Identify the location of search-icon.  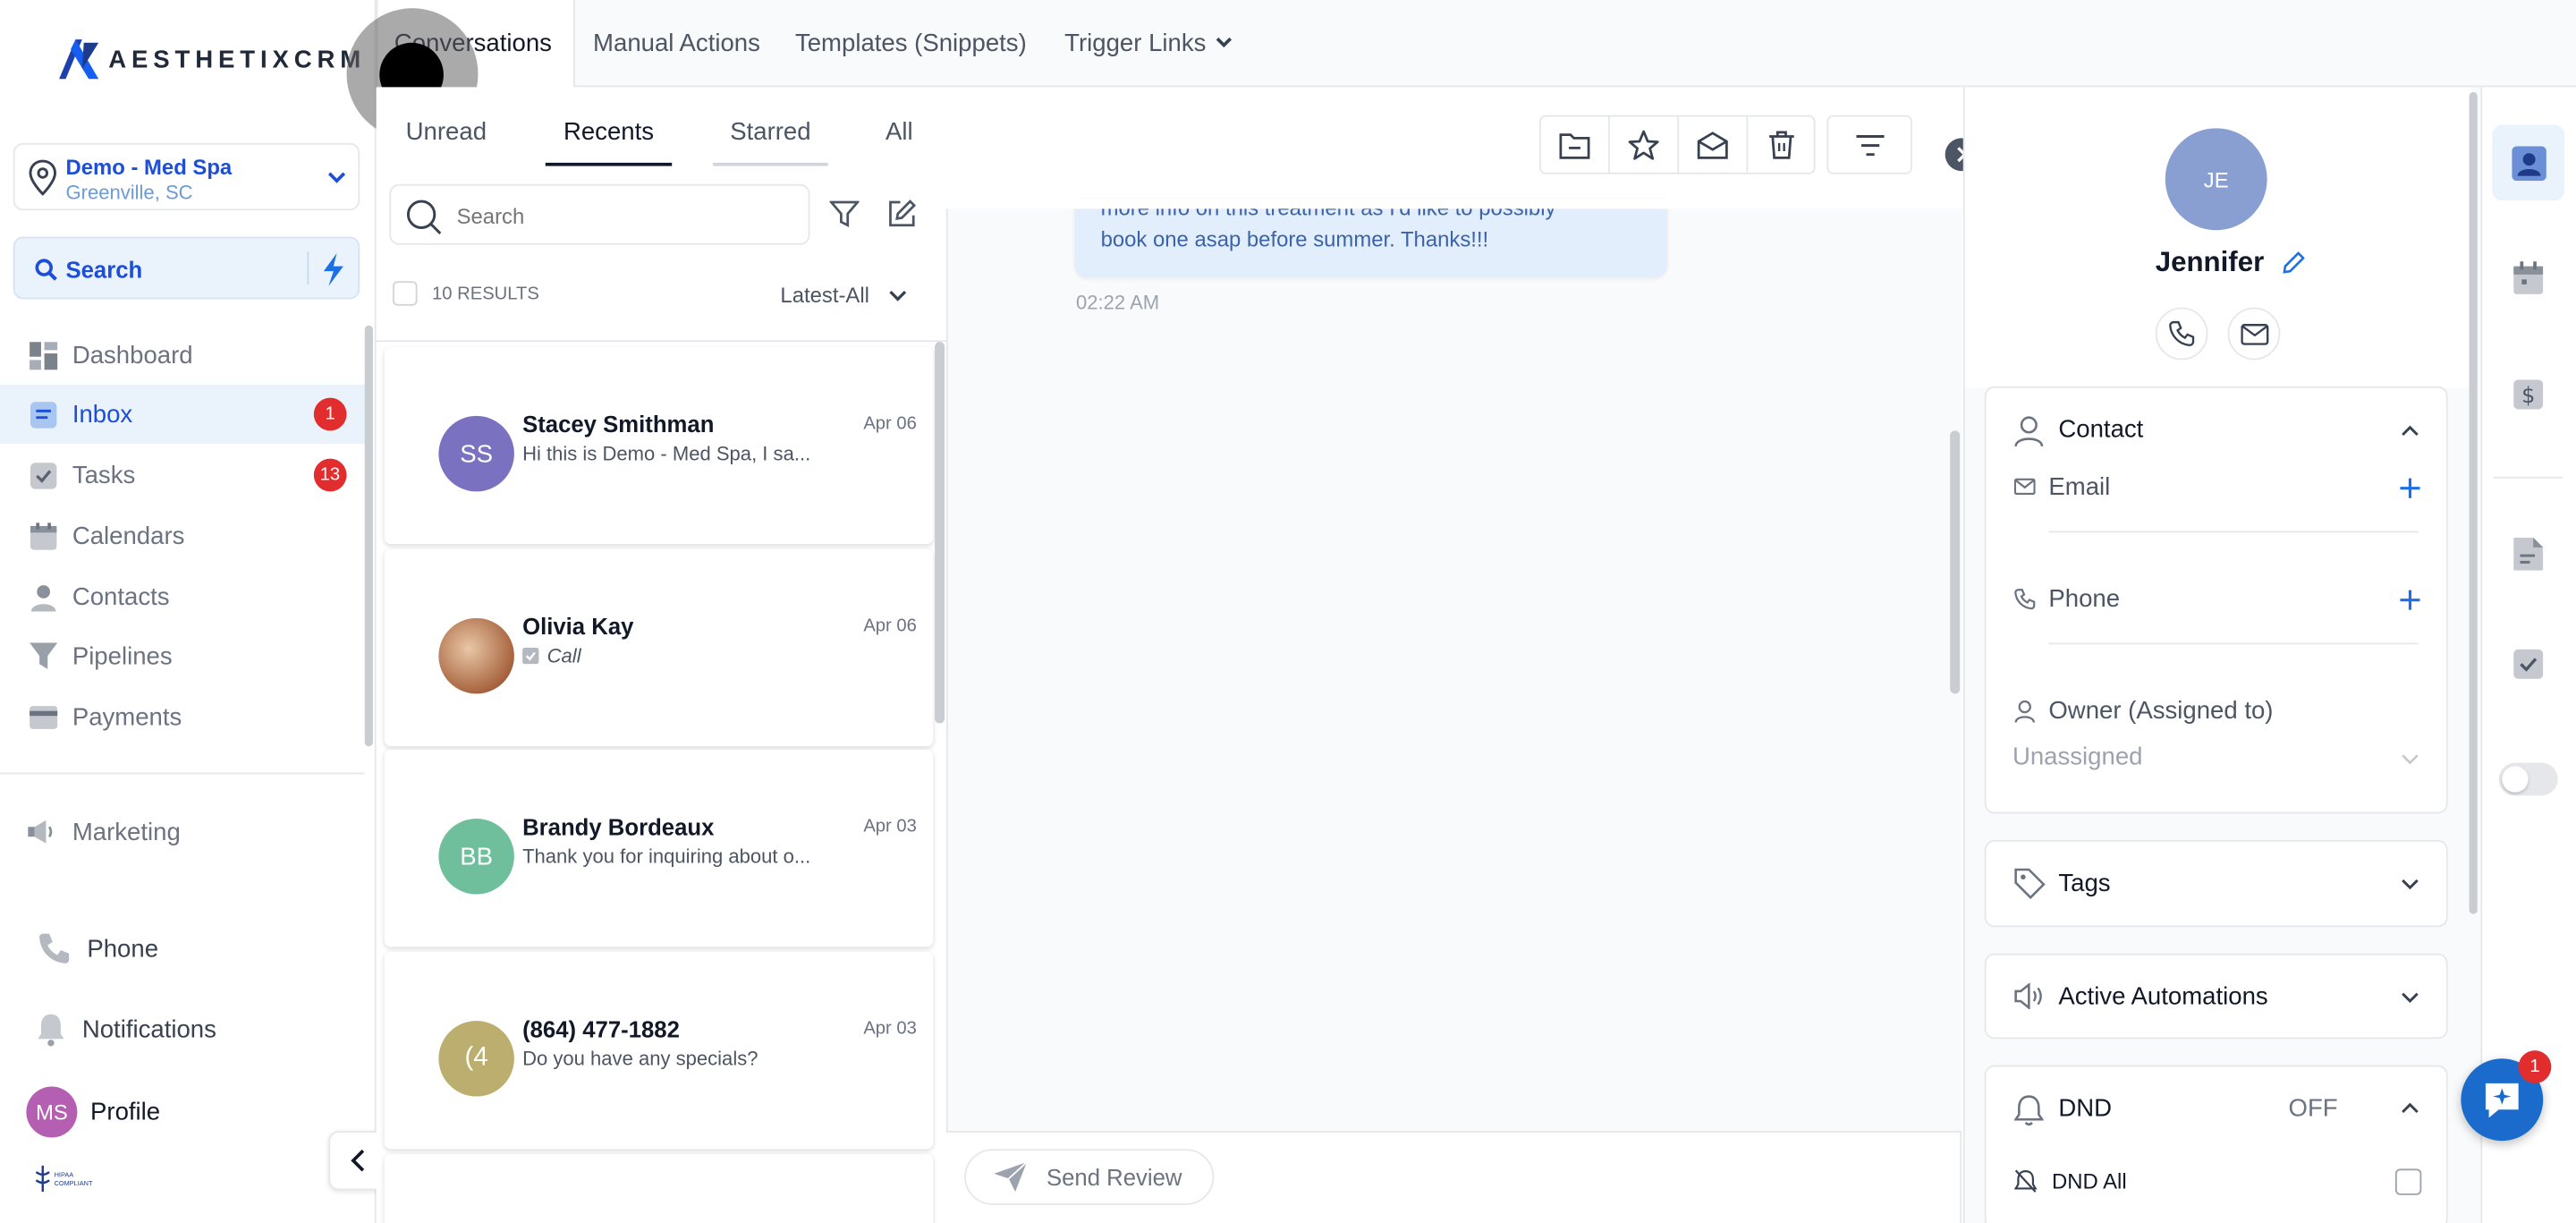
(424, 217).